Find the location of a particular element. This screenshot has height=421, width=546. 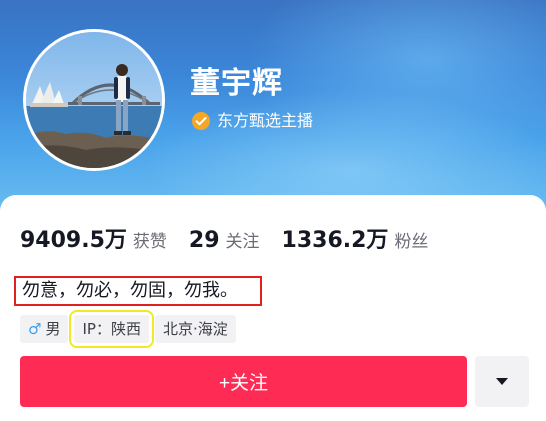

follow-button: +关注 is located at coordinates (243, 381).